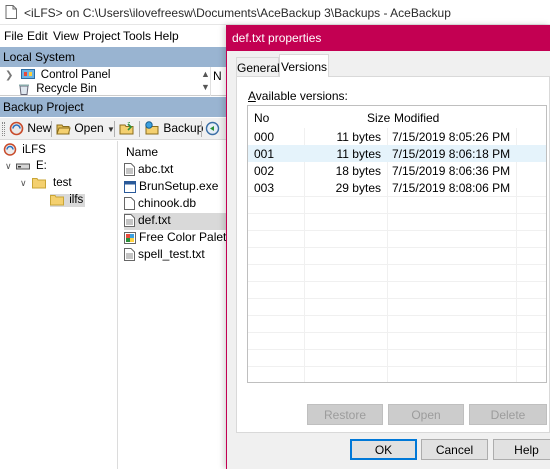 This screenshot has height=469, width=550. Describe the element at coordinates (205, 87) in the screenshot. I see `scroll-down-icon: ▼` at that location.